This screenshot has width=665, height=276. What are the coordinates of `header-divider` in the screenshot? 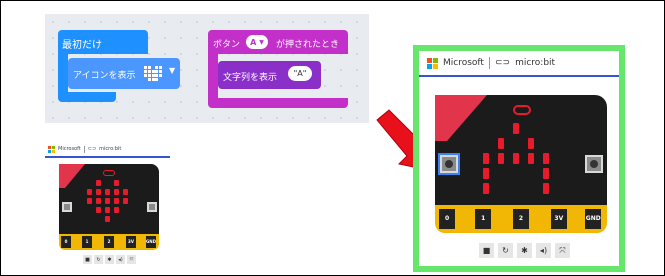 It's located at (489, 63).